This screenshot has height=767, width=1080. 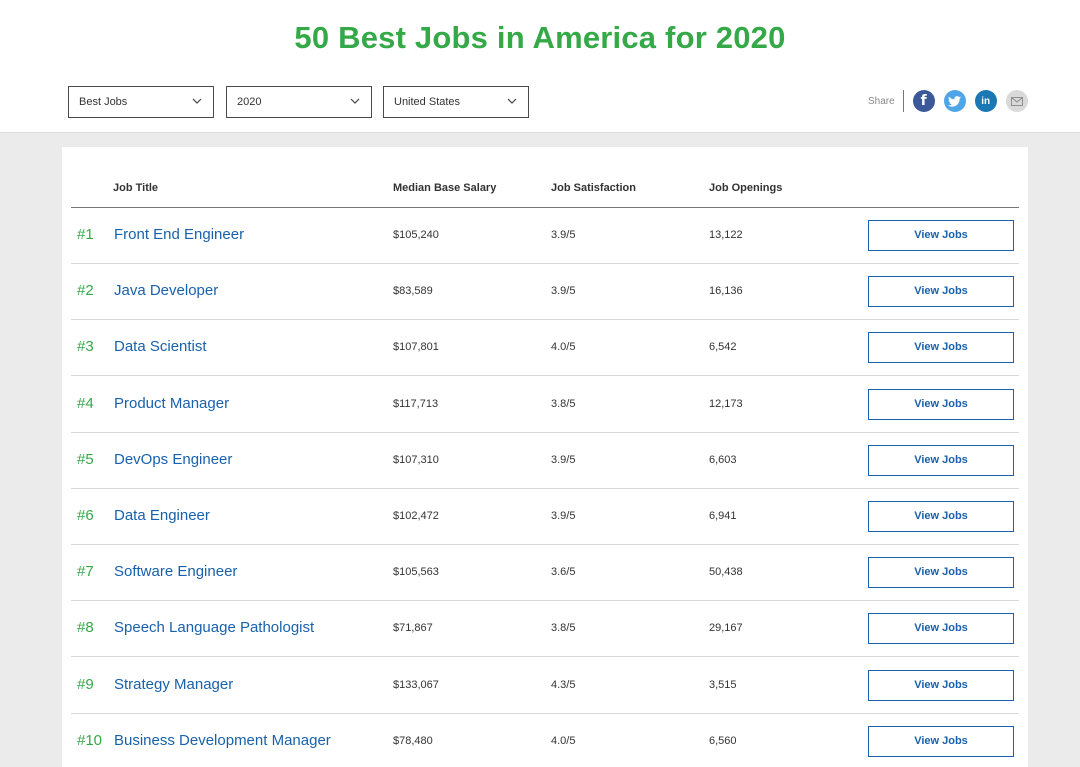 What do you see at coordinates (179, 234) in the screenshot?
I see `job-title-link: Front End Engineer` at bounding box center [179, 234].